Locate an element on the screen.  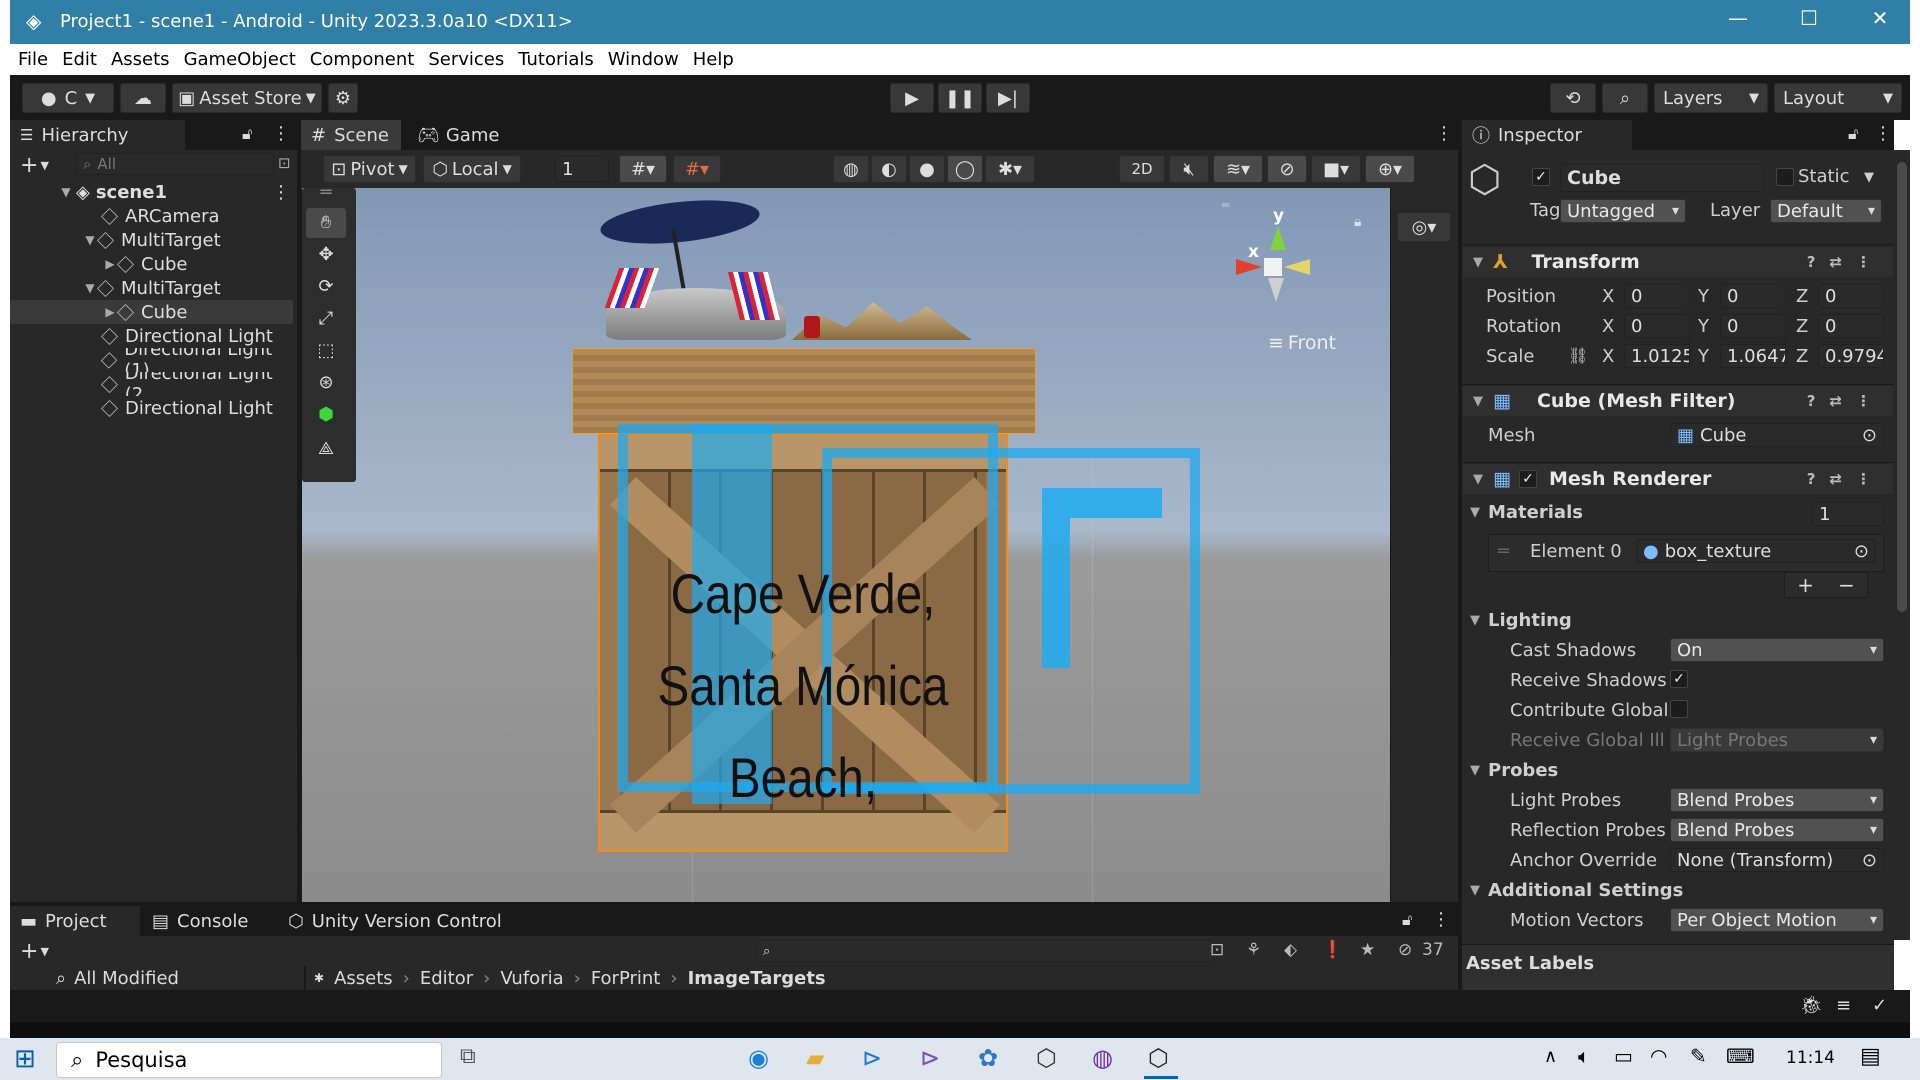
favorite-star-icon: ★ is located at coordinates (1367, 950).